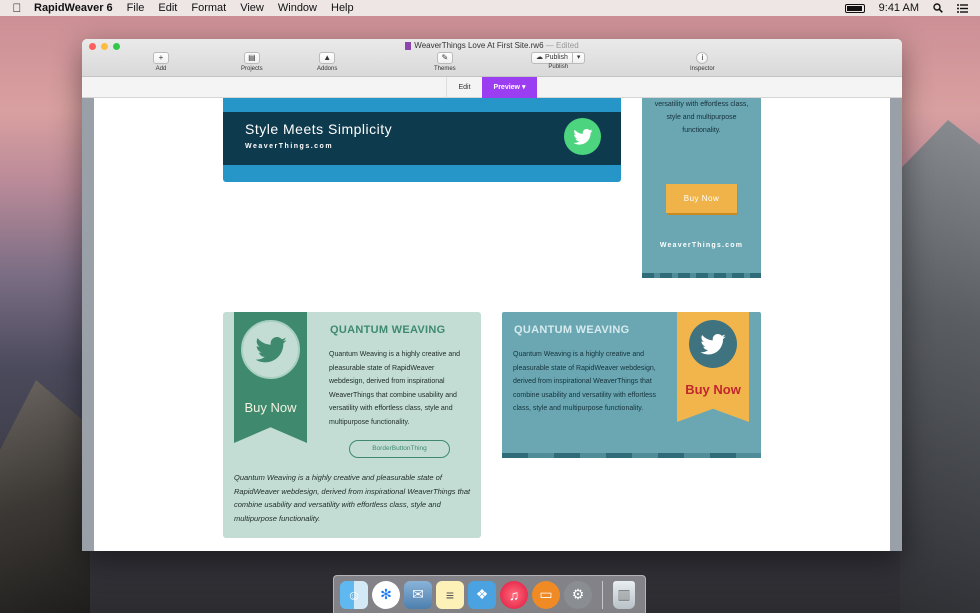 The image size is (980, 613). I want to click on wallpaper-mountain-right, so click(940, 366).